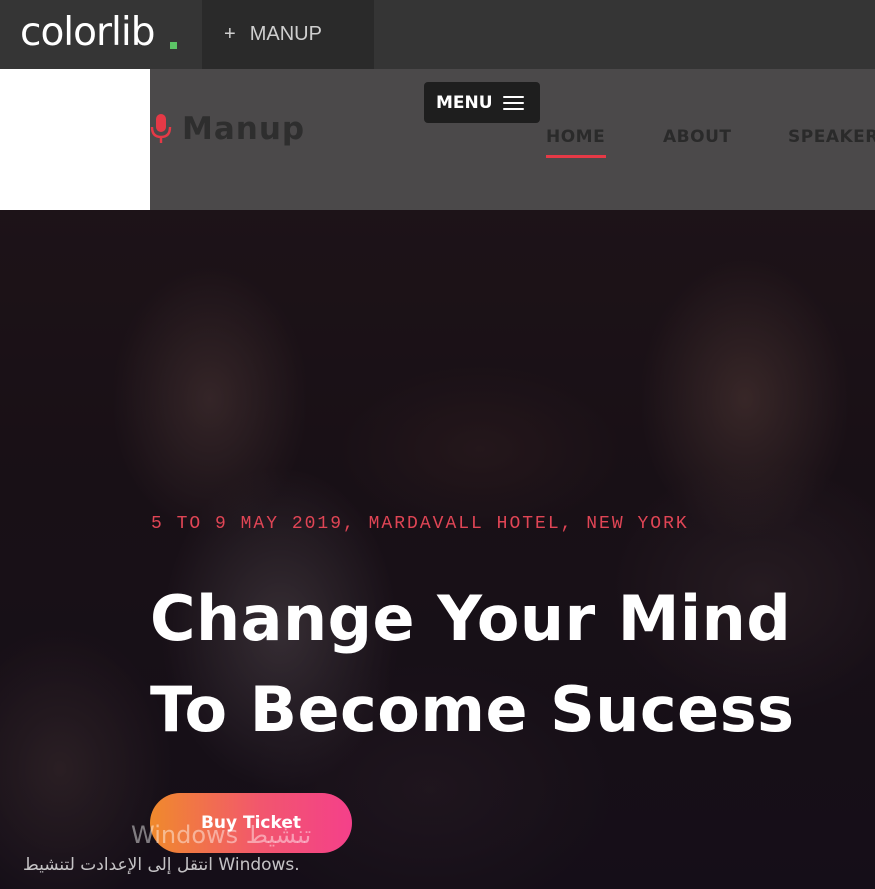  What do you see at coordinates (221, 835) in the screenshot?
I see `windows-activation-title: تنشيط Windows` at bounding box center [221, 835].